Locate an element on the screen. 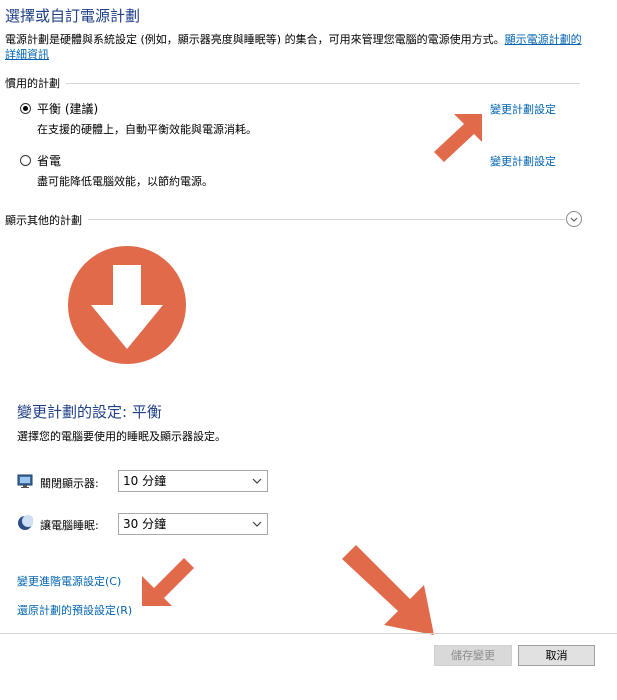 Image resolution: width=617 pixels, height=700 pixels. balanced-plan-radio is located at coordinates (25, 108).